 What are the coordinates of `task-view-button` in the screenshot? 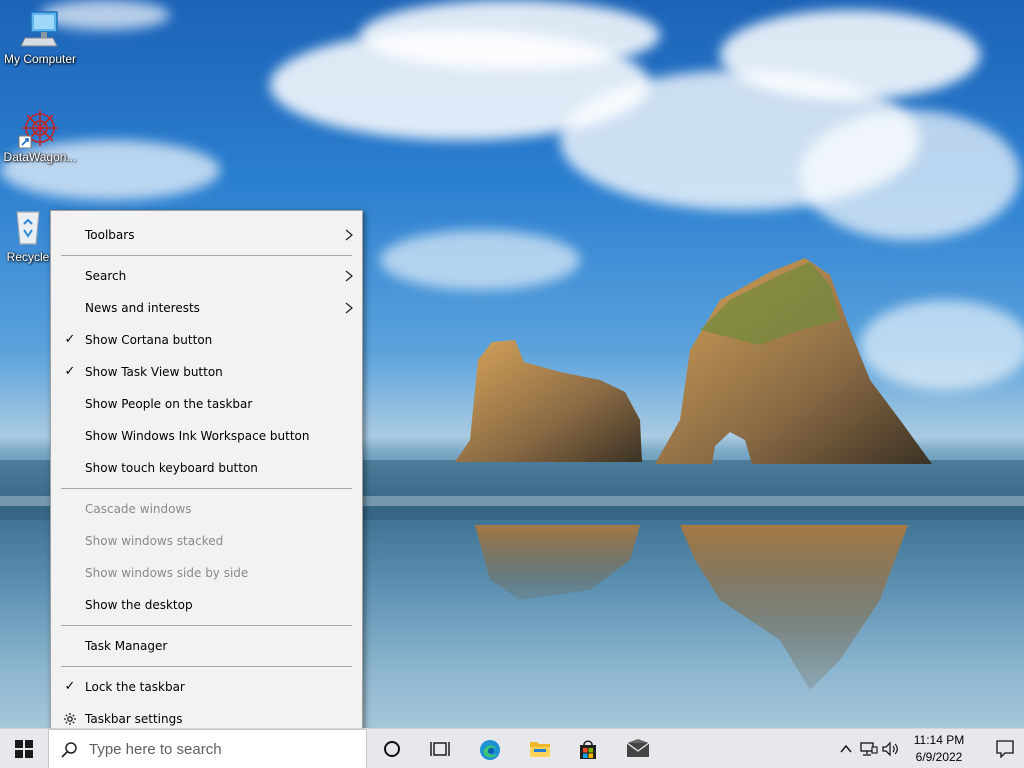 It's located at (440, 748).